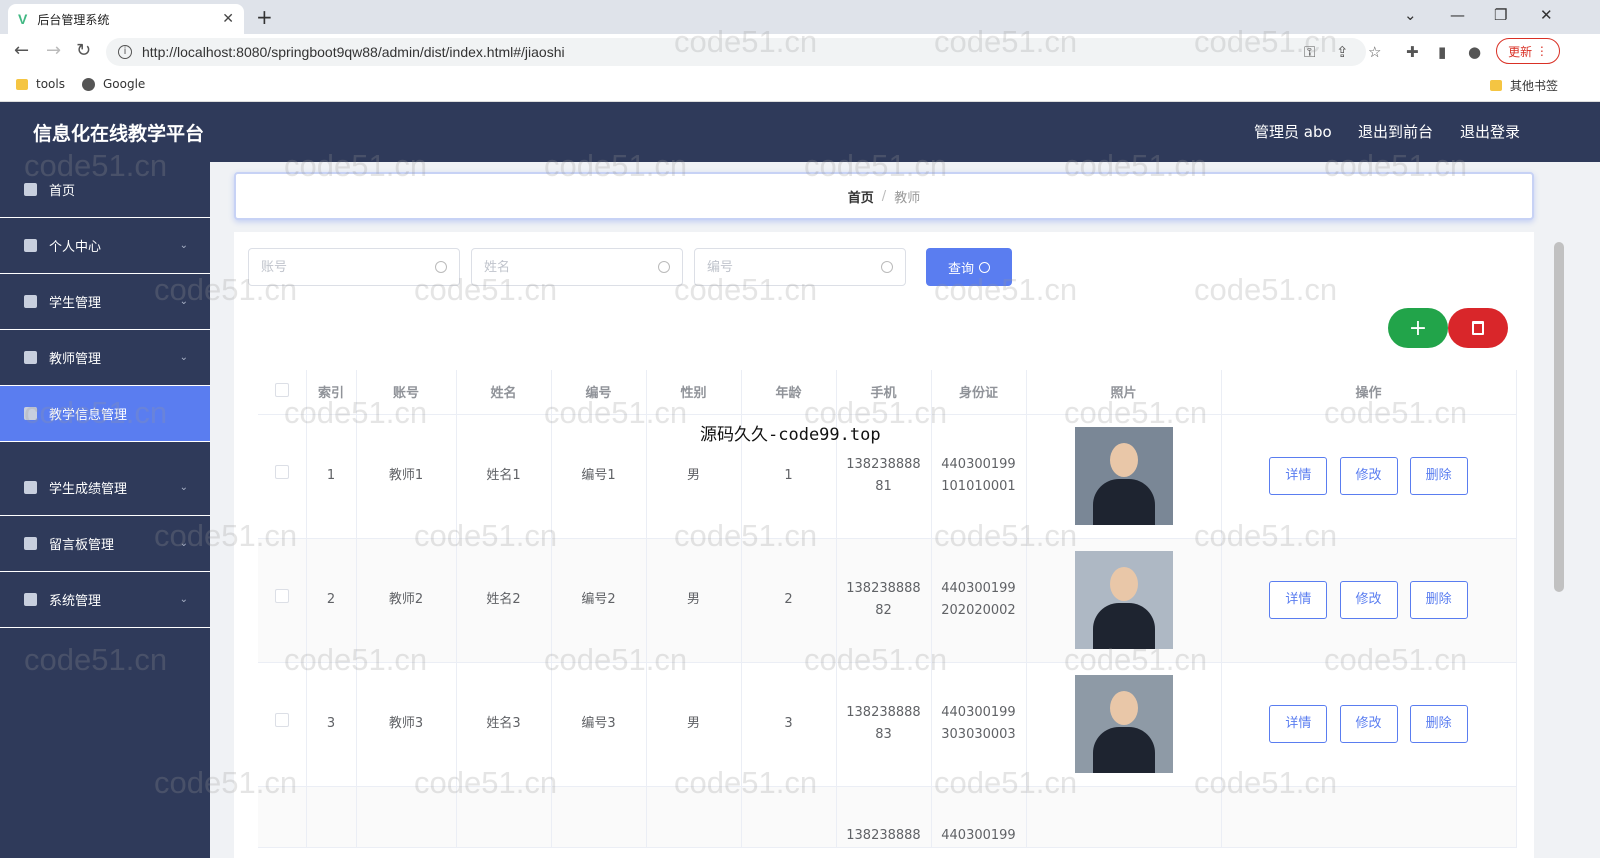  Describe the element at coordinates (228, 19) in the screenshot. I see `close-tab-icon: ✕` at that location.